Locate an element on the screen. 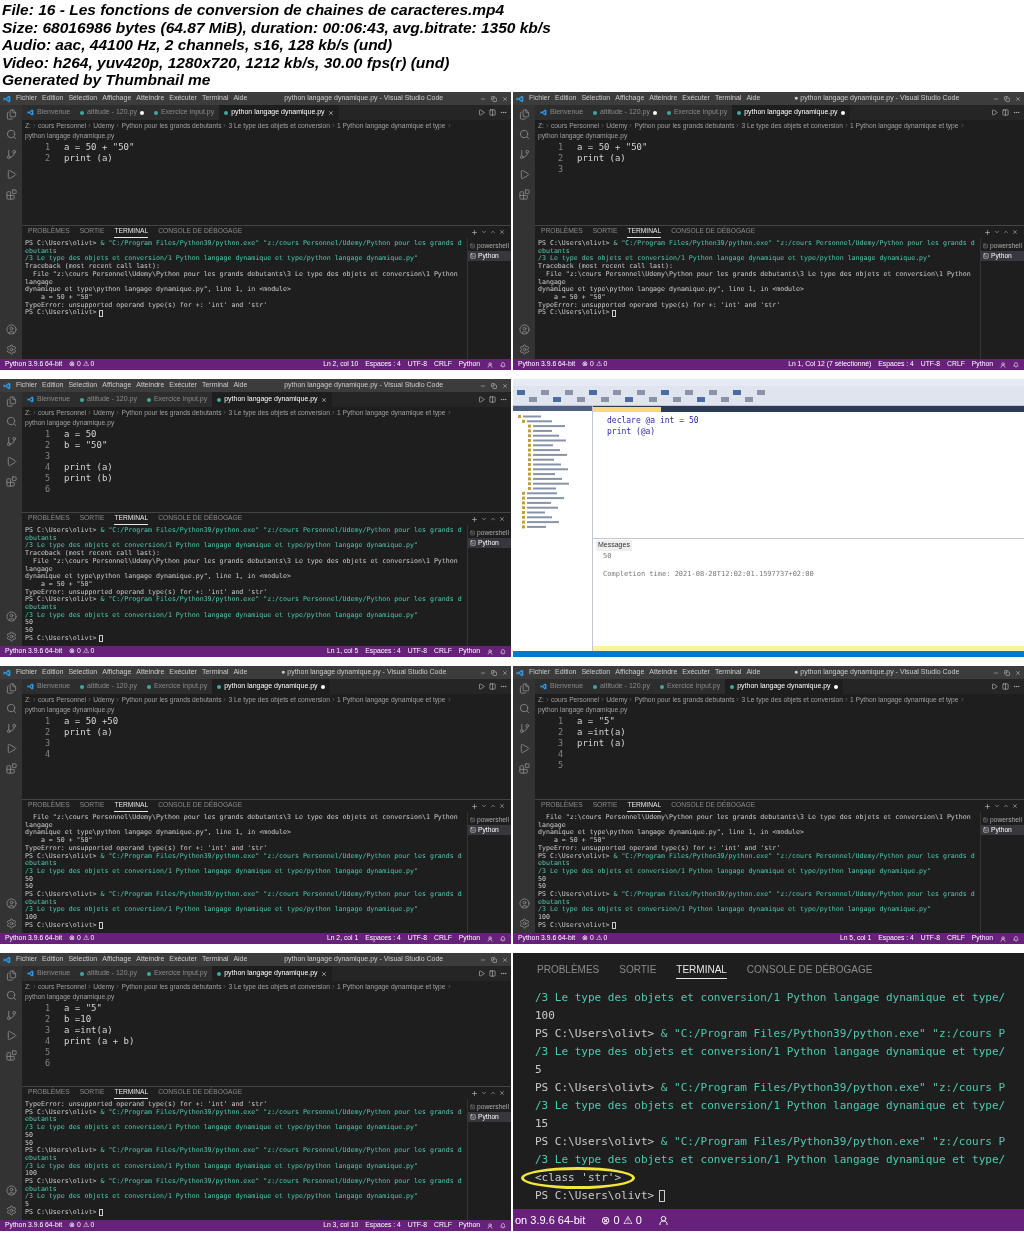 This screenshot has width=1024, height=1235. status-item: on 3.9.6 64-bit is located at coordinates (550, 1220).